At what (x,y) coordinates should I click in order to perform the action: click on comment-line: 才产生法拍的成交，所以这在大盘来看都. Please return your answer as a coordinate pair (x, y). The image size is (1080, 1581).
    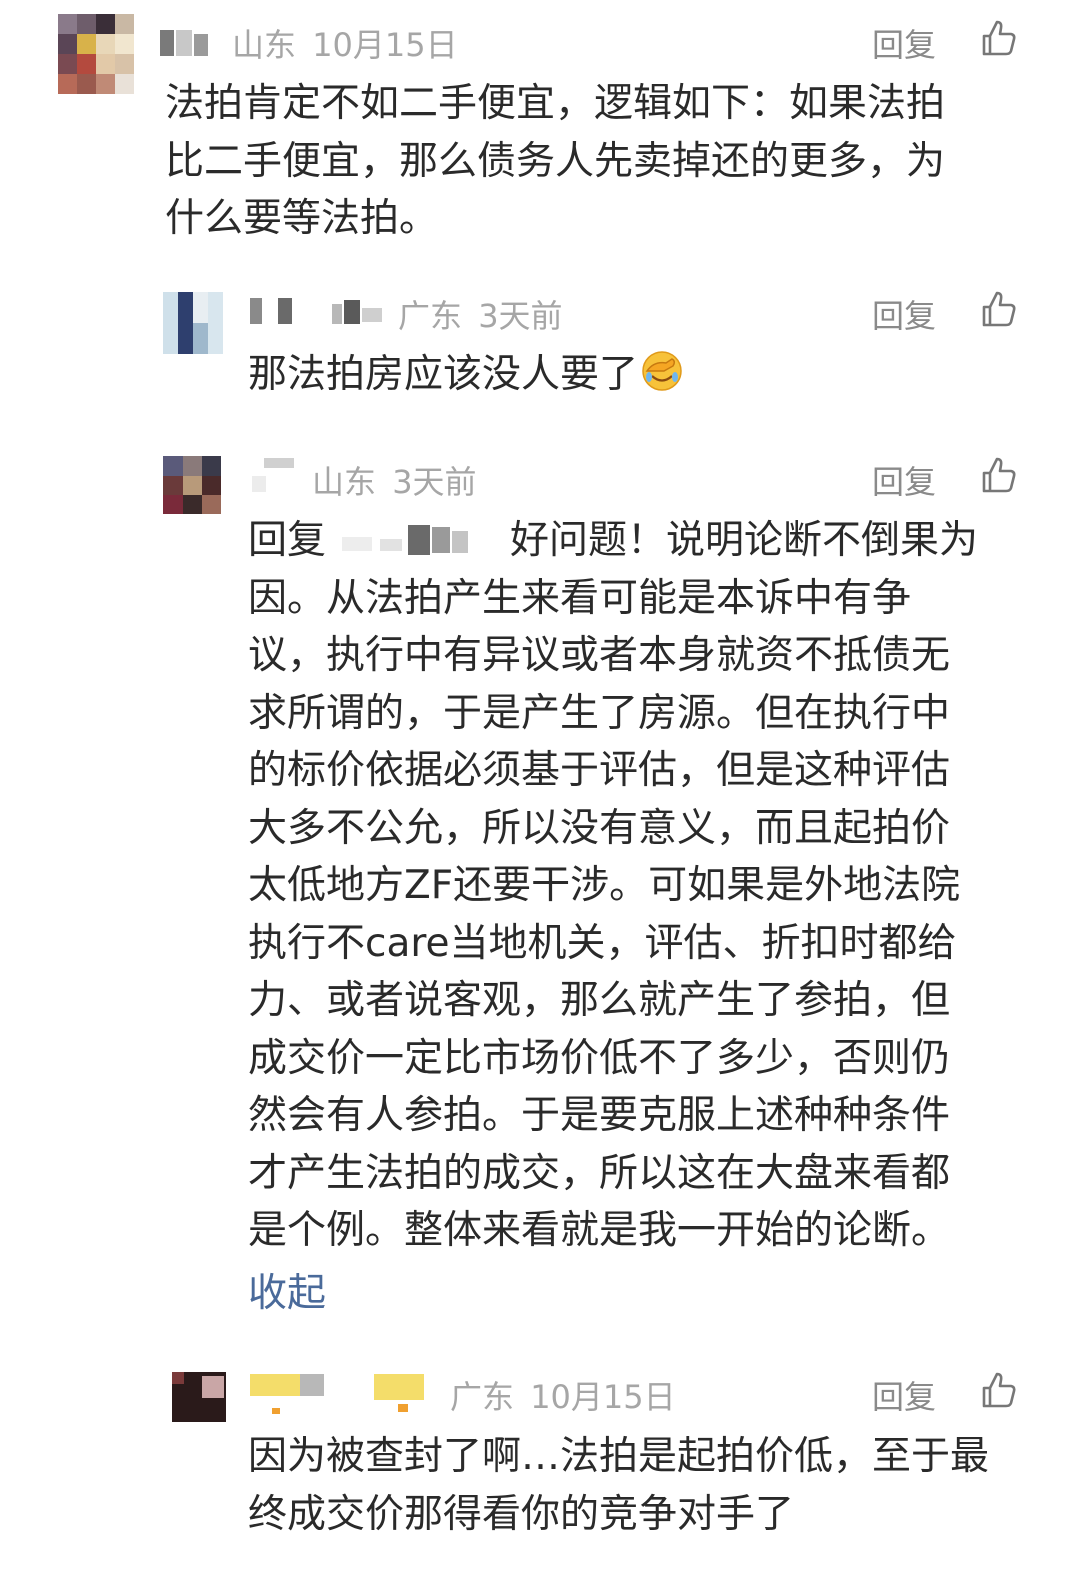
    Looking at the image, I should click on (599, 1173).